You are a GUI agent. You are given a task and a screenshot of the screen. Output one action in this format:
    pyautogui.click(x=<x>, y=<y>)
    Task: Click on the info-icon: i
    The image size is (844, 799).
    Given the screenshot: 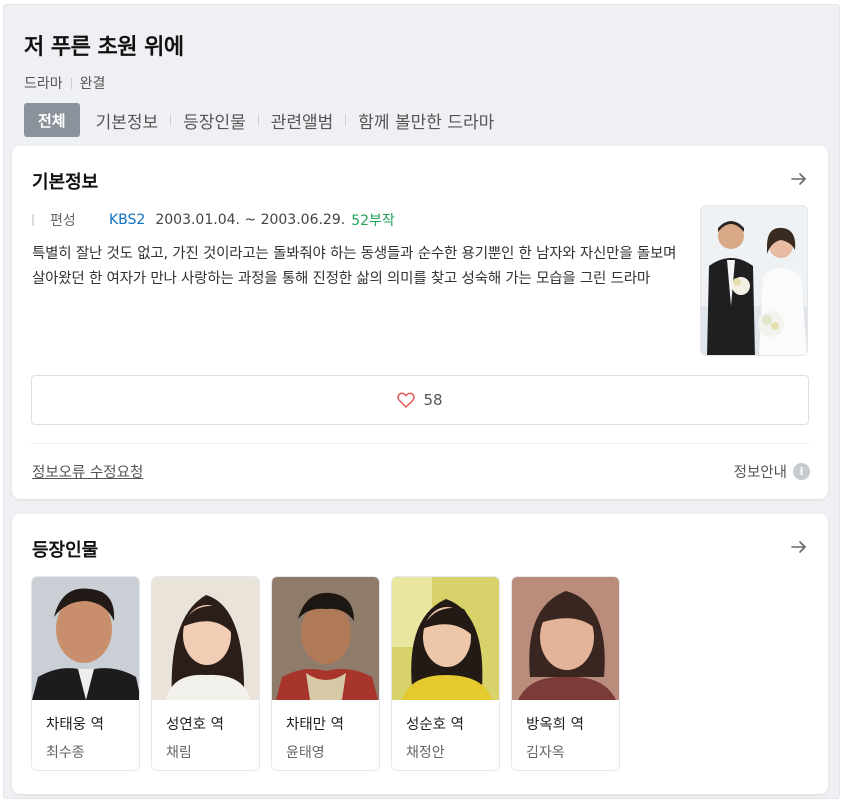 What is the action you would take?
    pyautogui.click(x=801, y=471)
    